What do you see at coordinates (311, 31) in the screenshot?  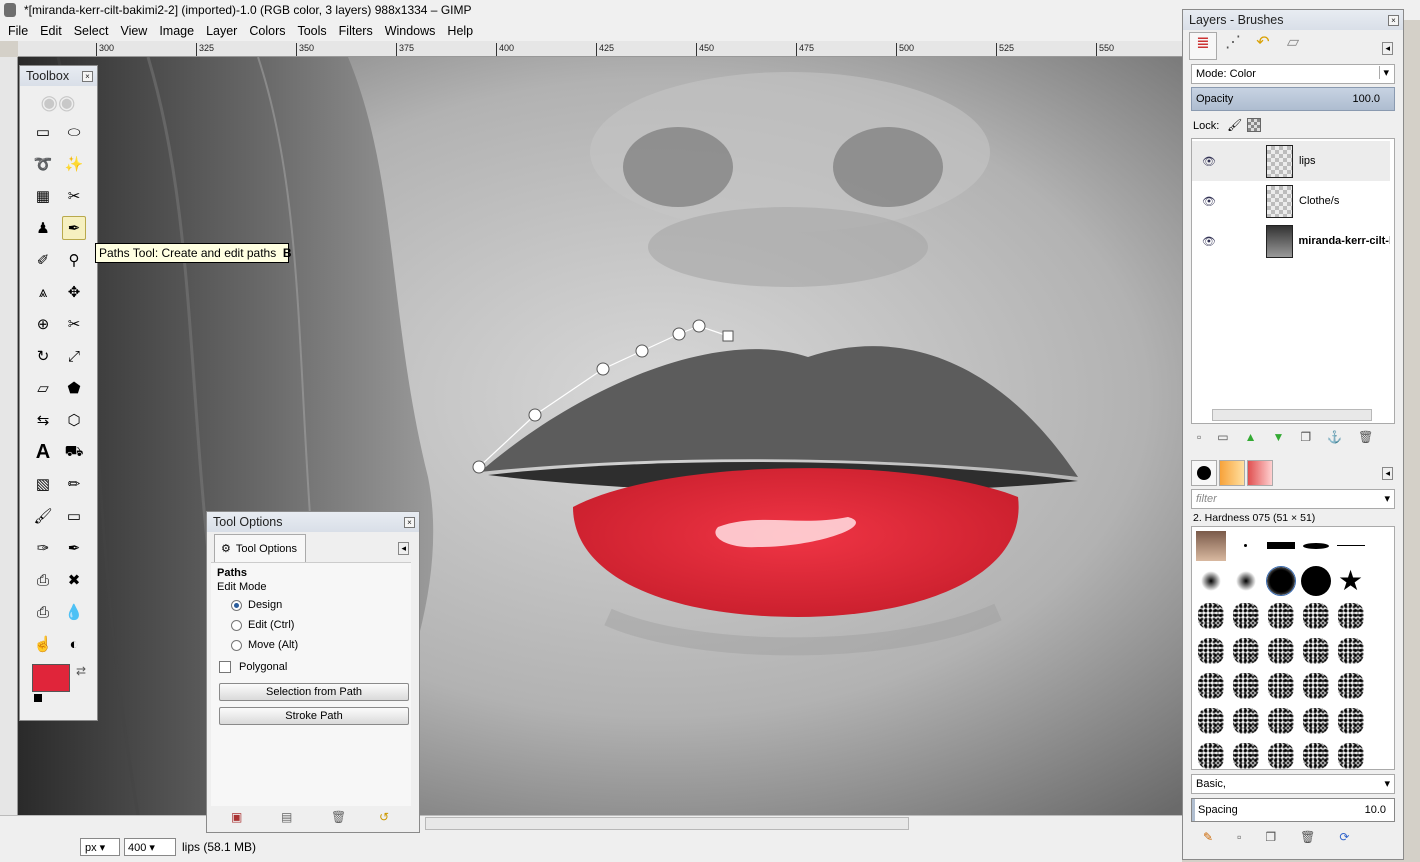 I see `menu-tools: Tools` at bounding box center [311, 31].